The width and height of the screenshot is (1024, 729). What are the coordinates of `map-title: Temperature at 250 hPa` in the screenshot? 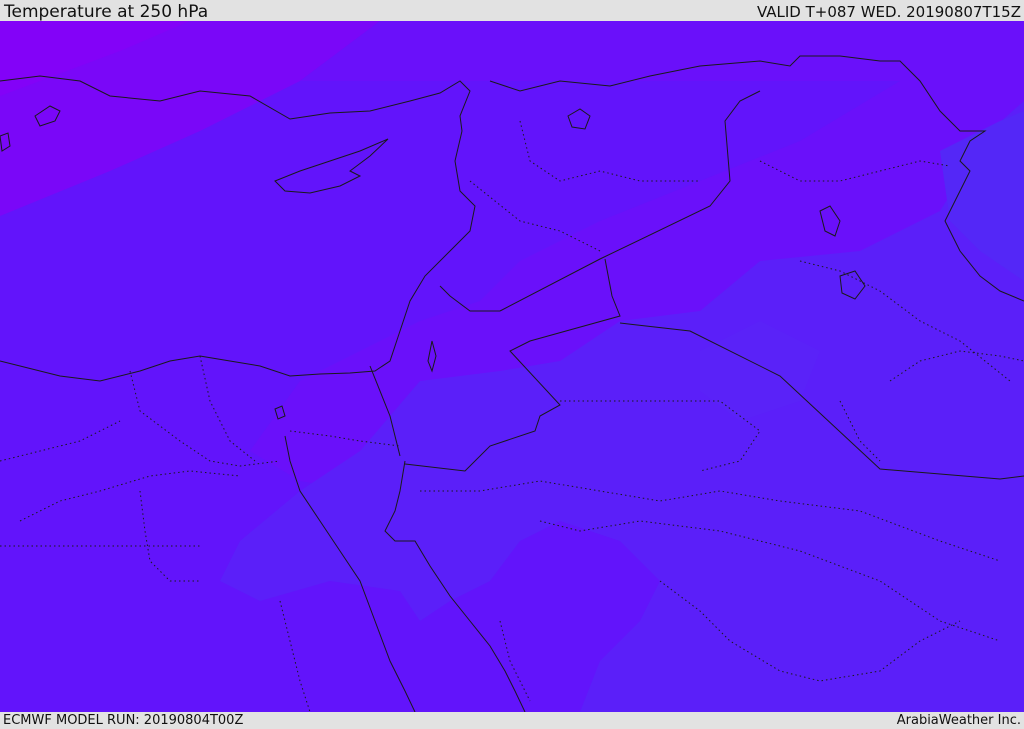 It's located at (106, 12).